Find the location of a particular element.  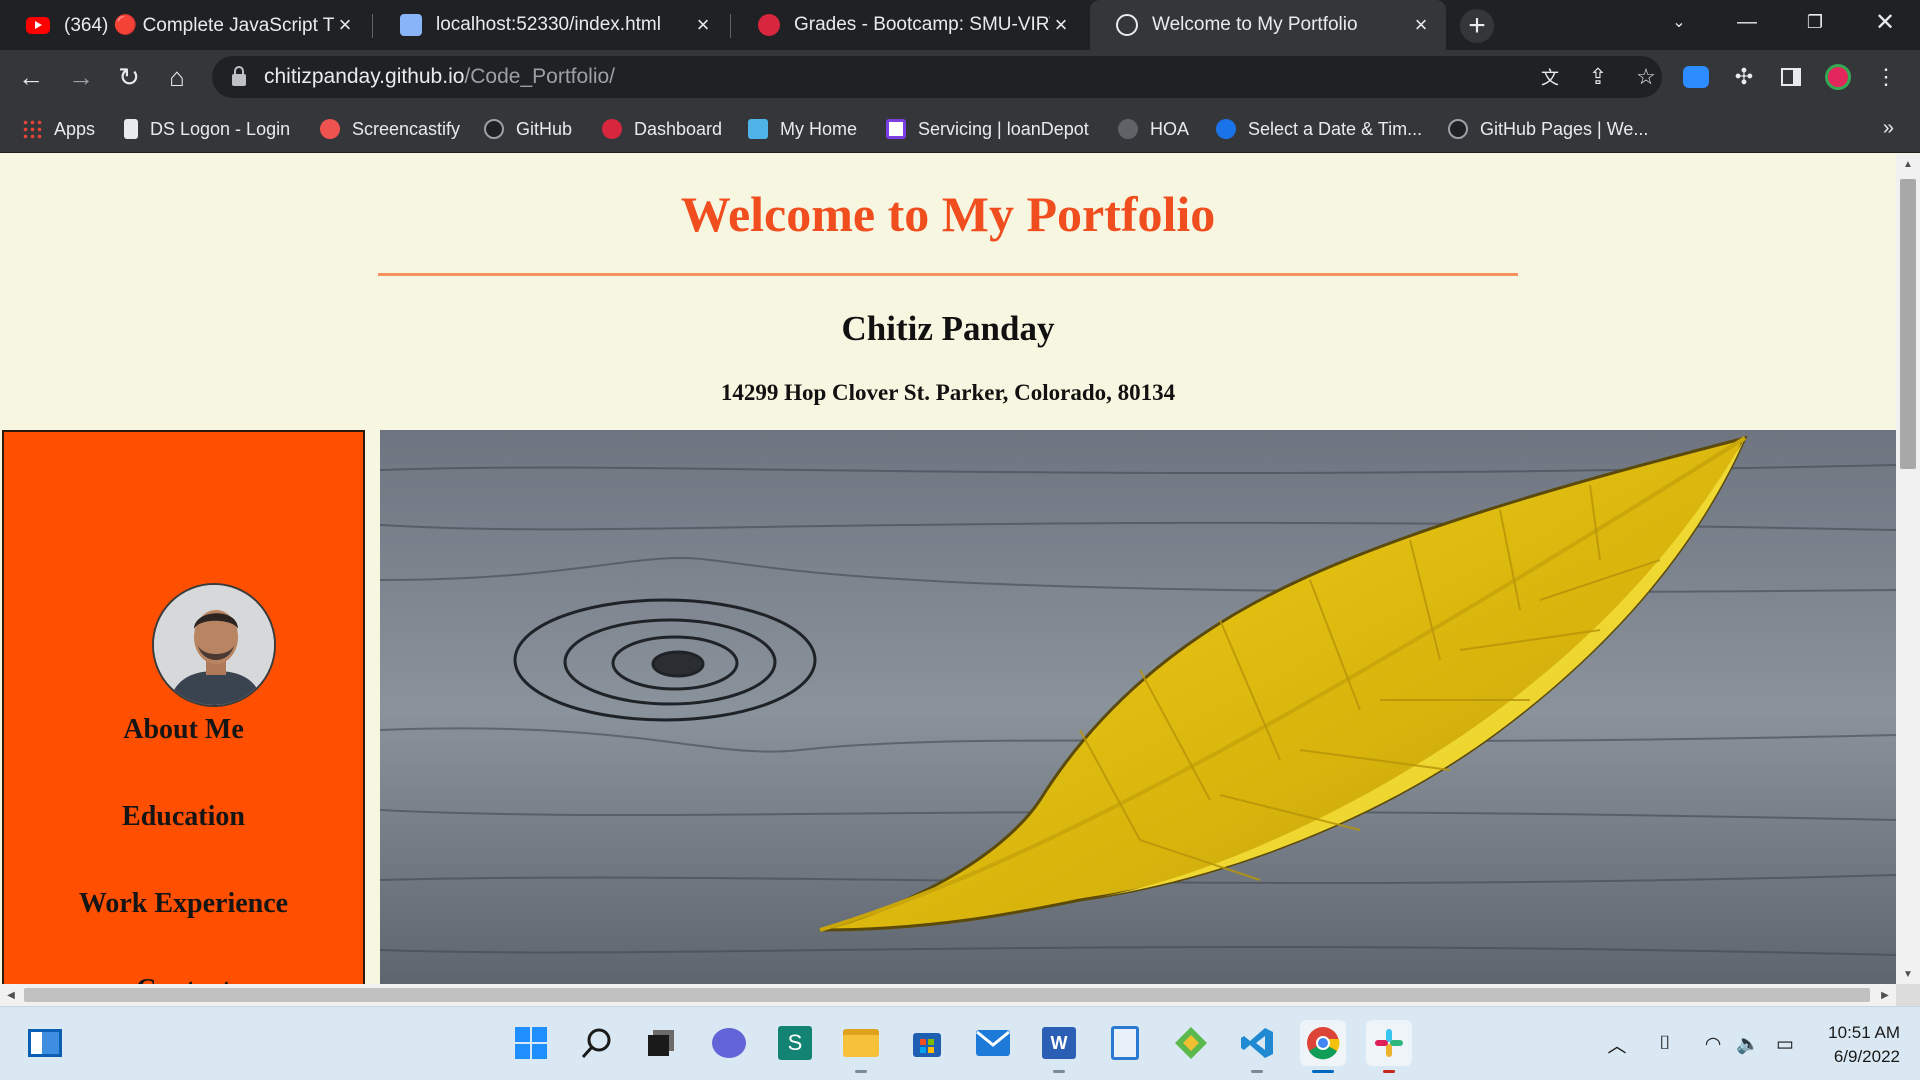

bookmark-loandepot: Servicing | loanDepot is located at coordinates (987, 129).